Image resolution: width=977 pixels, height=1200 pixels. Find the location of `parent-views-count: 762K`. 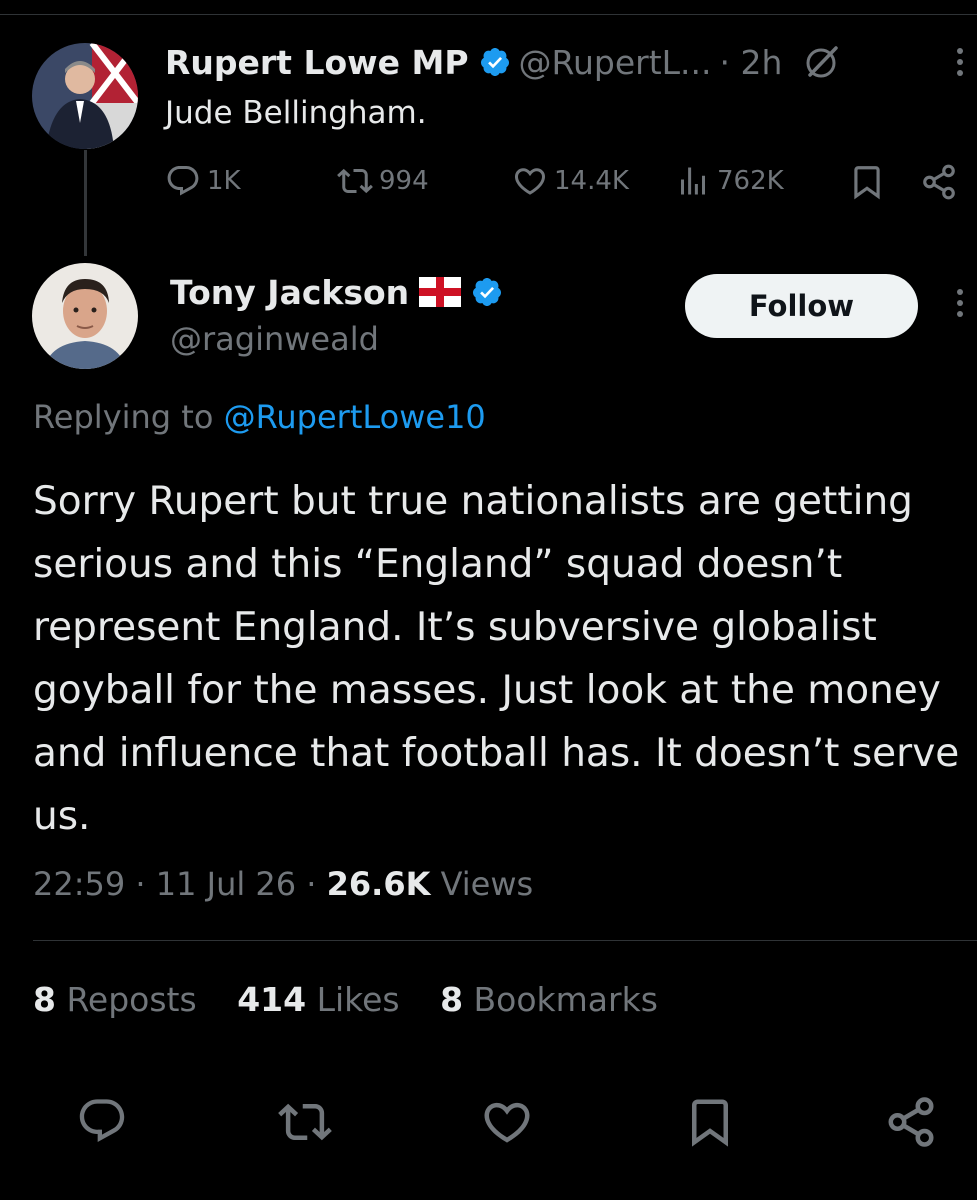

parent-views-count: 762K is located at coordinates (750, 181).